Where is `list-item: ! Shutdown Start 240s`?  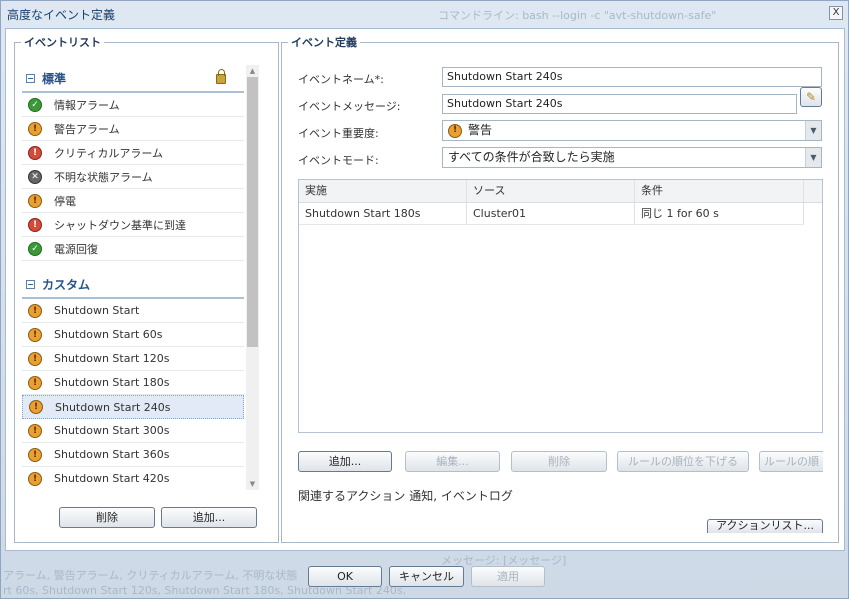 list-item: ! Shutdown Start 240s is located at coordinates (133, 407).